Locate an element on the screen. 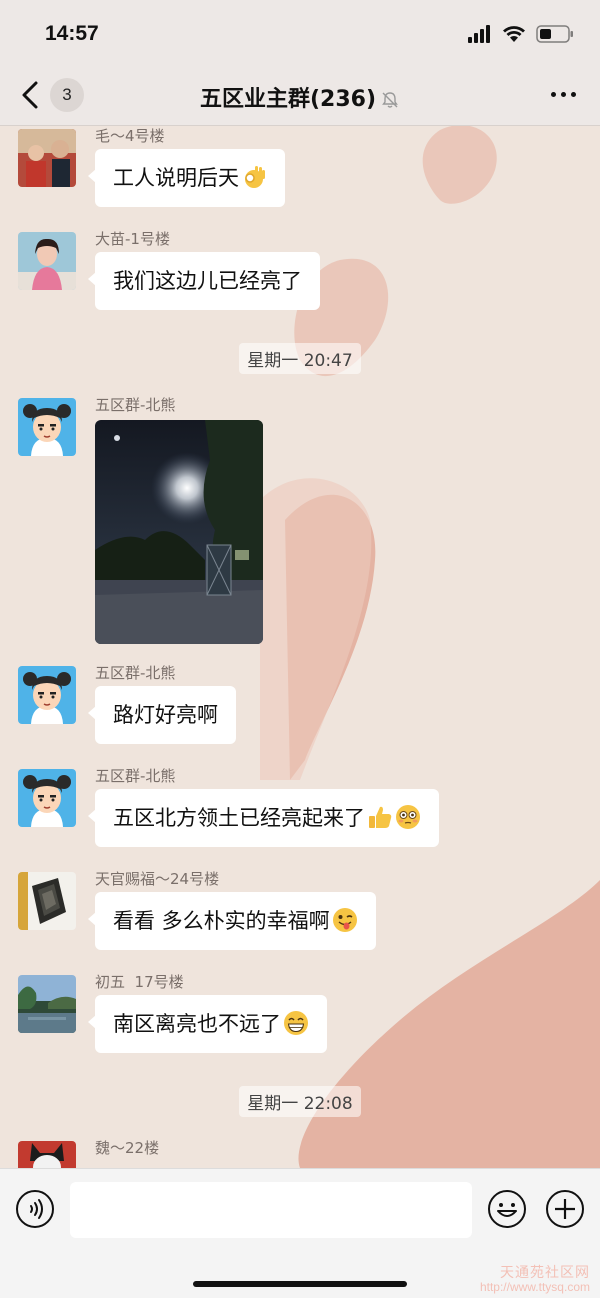 Image resolution: width=600 pixels, height=1298 pixels. message-bubble: 南区离亮也不远了 is located at coordinates (207, 1024).